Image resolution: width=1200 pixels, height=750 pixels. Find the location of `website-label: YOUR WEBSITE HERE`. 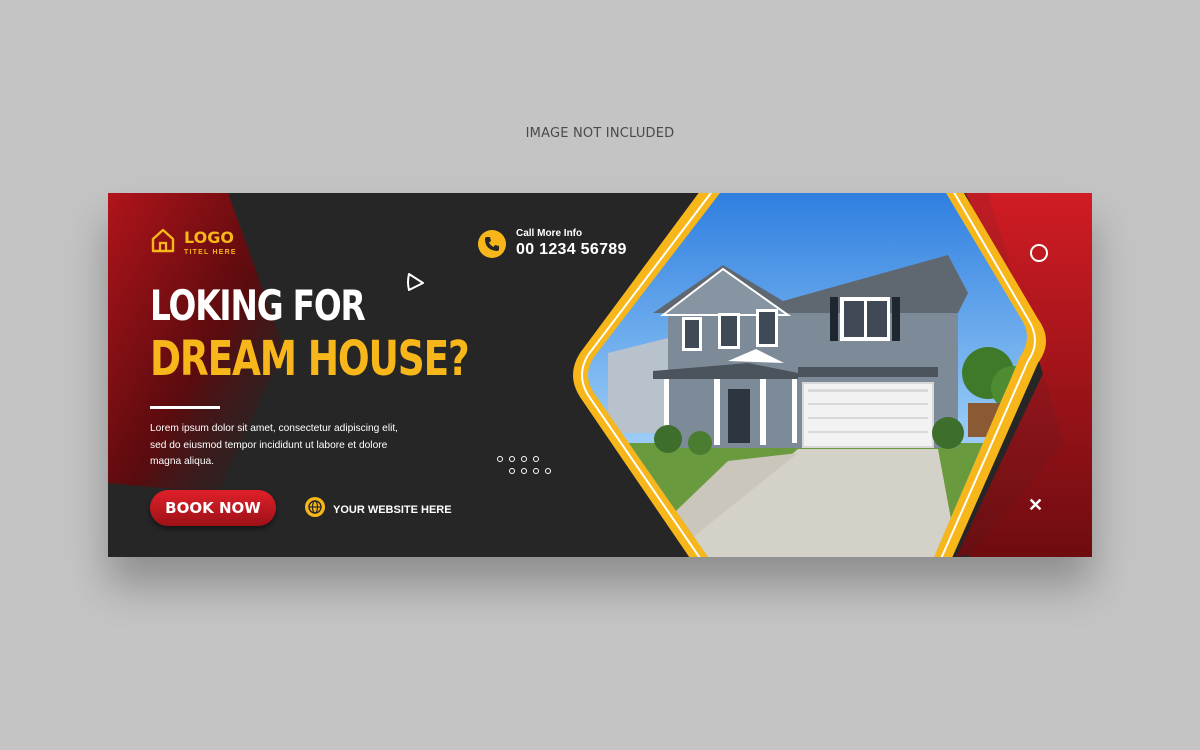

website-label: YOUR WEBSITE HERE is located at coordinates (392, 509).